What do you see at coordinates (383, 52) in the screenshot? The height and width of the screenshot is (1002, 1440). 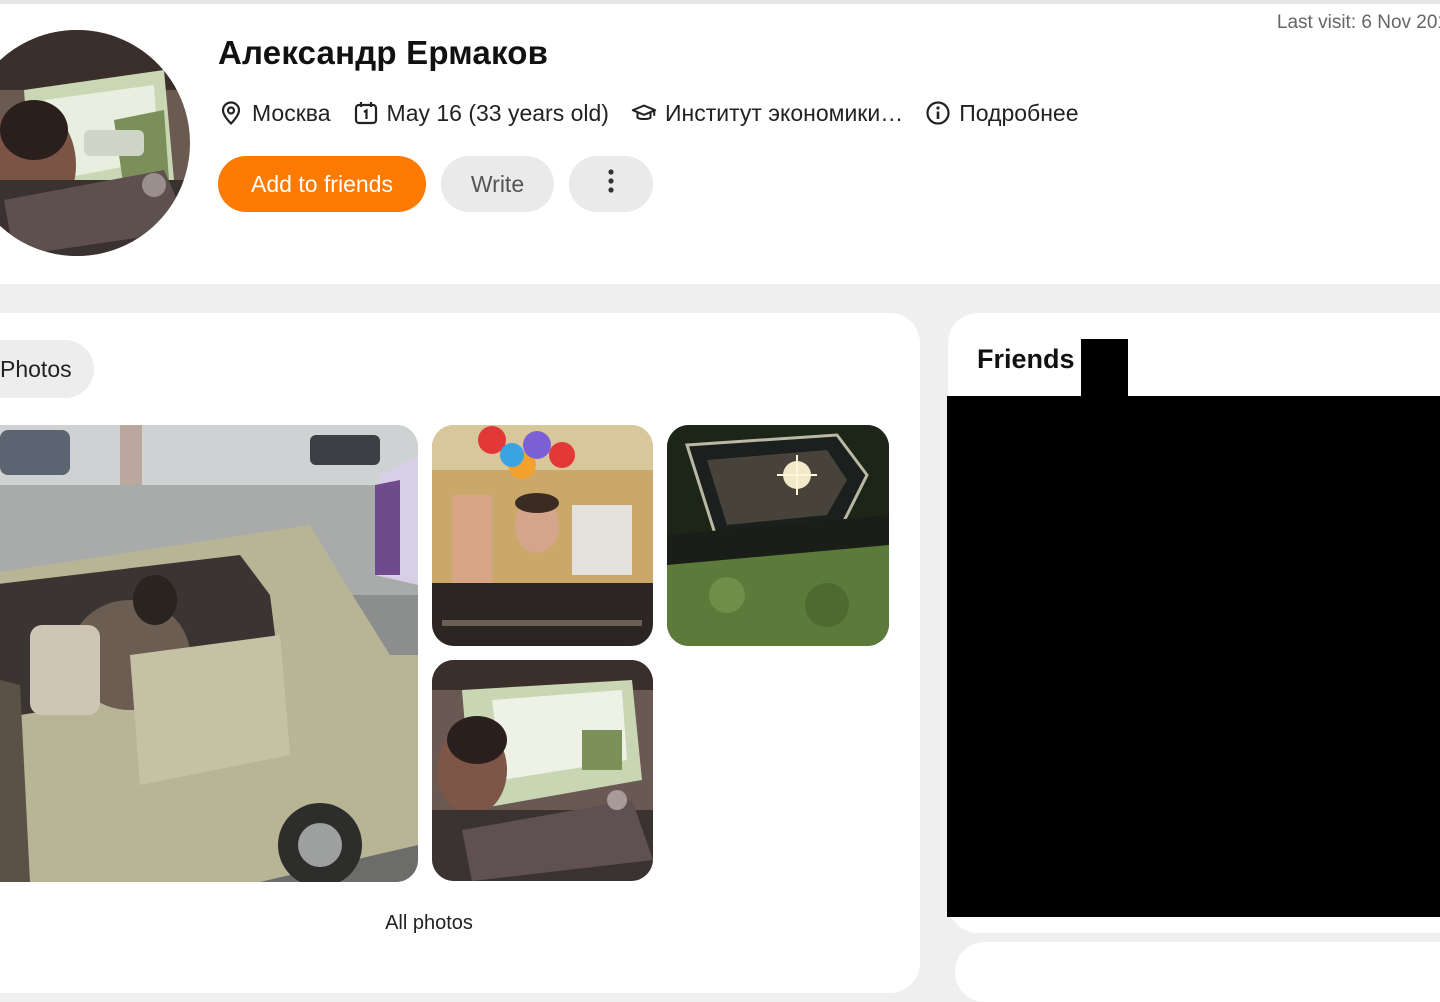 I see `profile-name: Александр Ермаков` at bounding box center [383, 52].